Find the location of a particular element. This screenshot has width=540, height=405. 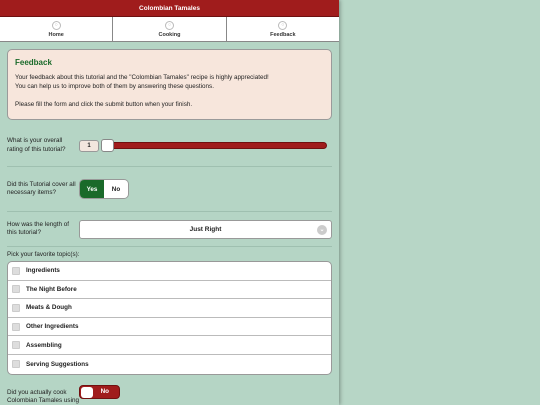

rating-slider: 1 is located at coordinates (205, 145).